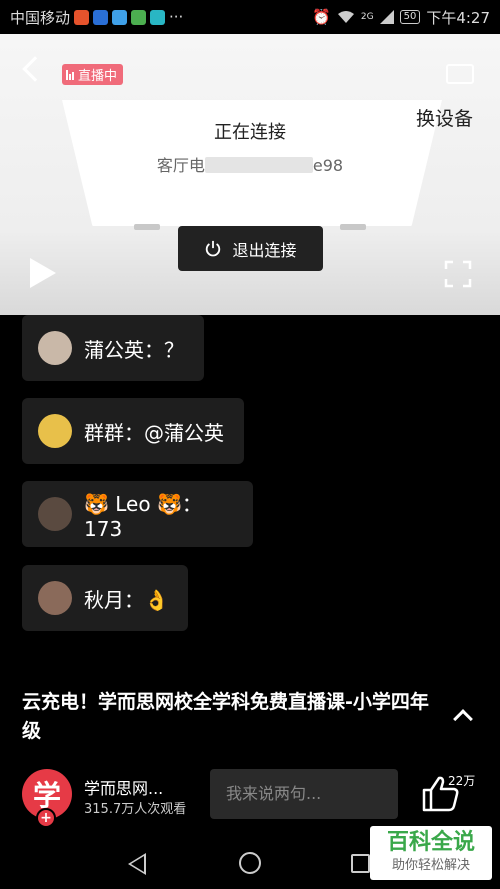 Image resolution: width=500 pixels, height=889 pixels. I want to click on view-count: 315.7万人次观看, so click(135, 809).